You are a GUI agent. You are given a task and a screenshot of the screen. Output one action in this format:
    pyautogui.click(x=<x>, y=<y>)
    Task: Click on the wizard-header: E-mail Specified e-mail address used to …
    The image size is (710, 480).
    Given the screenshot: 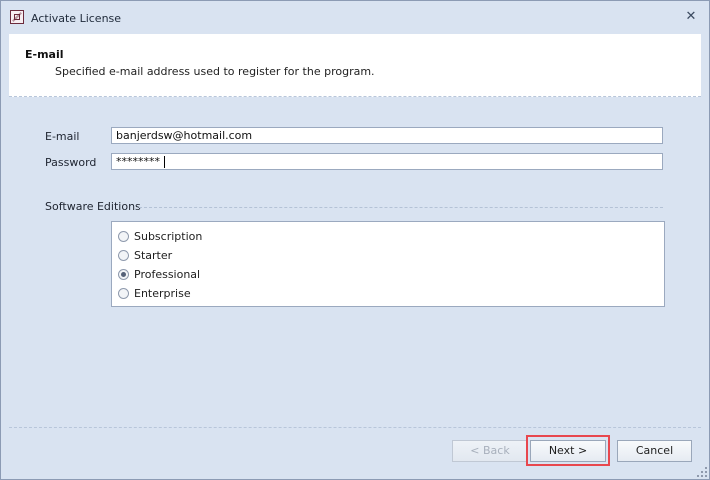 What is the action you would take?
    pyautogui.click(x=355, y=65)
    